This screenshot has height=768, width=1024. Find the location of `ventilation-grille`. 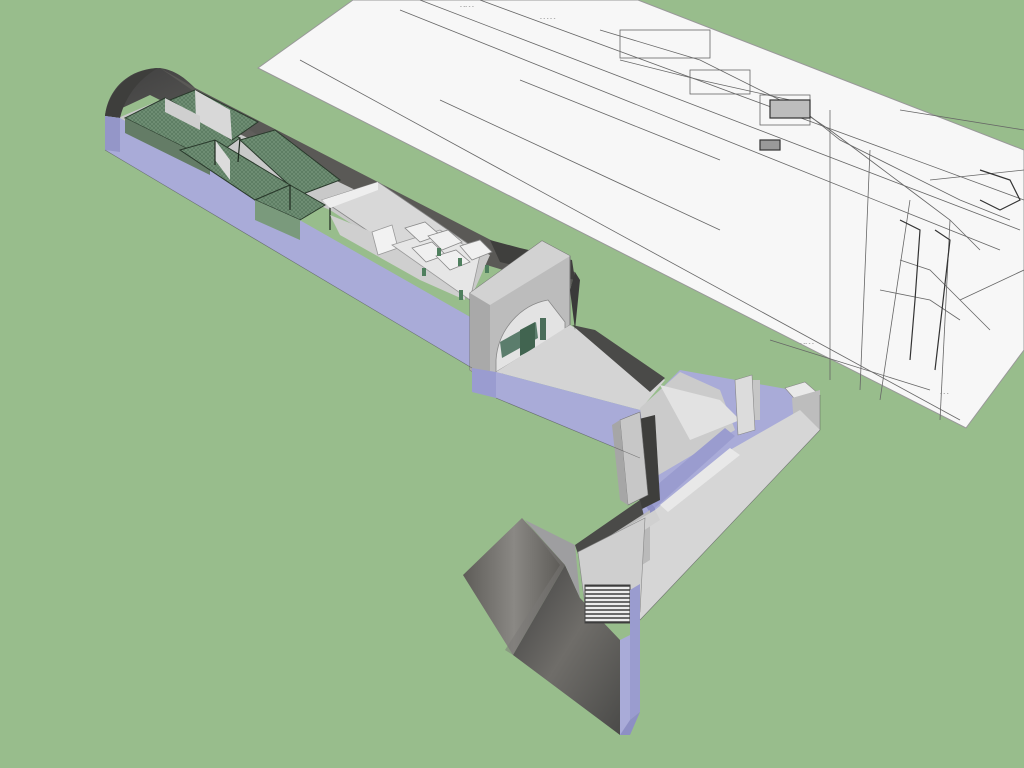

ventilation-grille is located at coordinates (607, 604).